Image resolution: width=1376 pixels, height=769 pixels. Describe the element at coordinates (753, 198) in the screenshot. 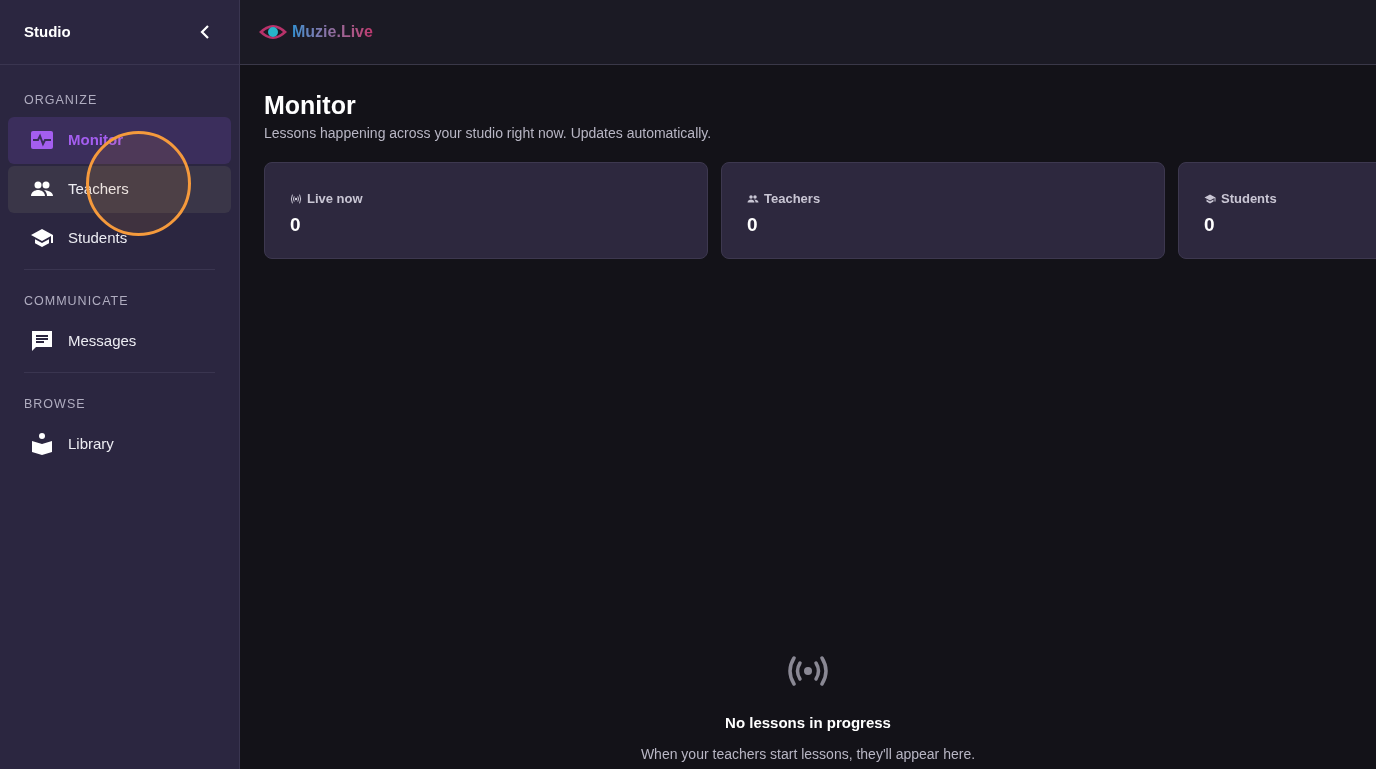

I see `people-icon` at that location.